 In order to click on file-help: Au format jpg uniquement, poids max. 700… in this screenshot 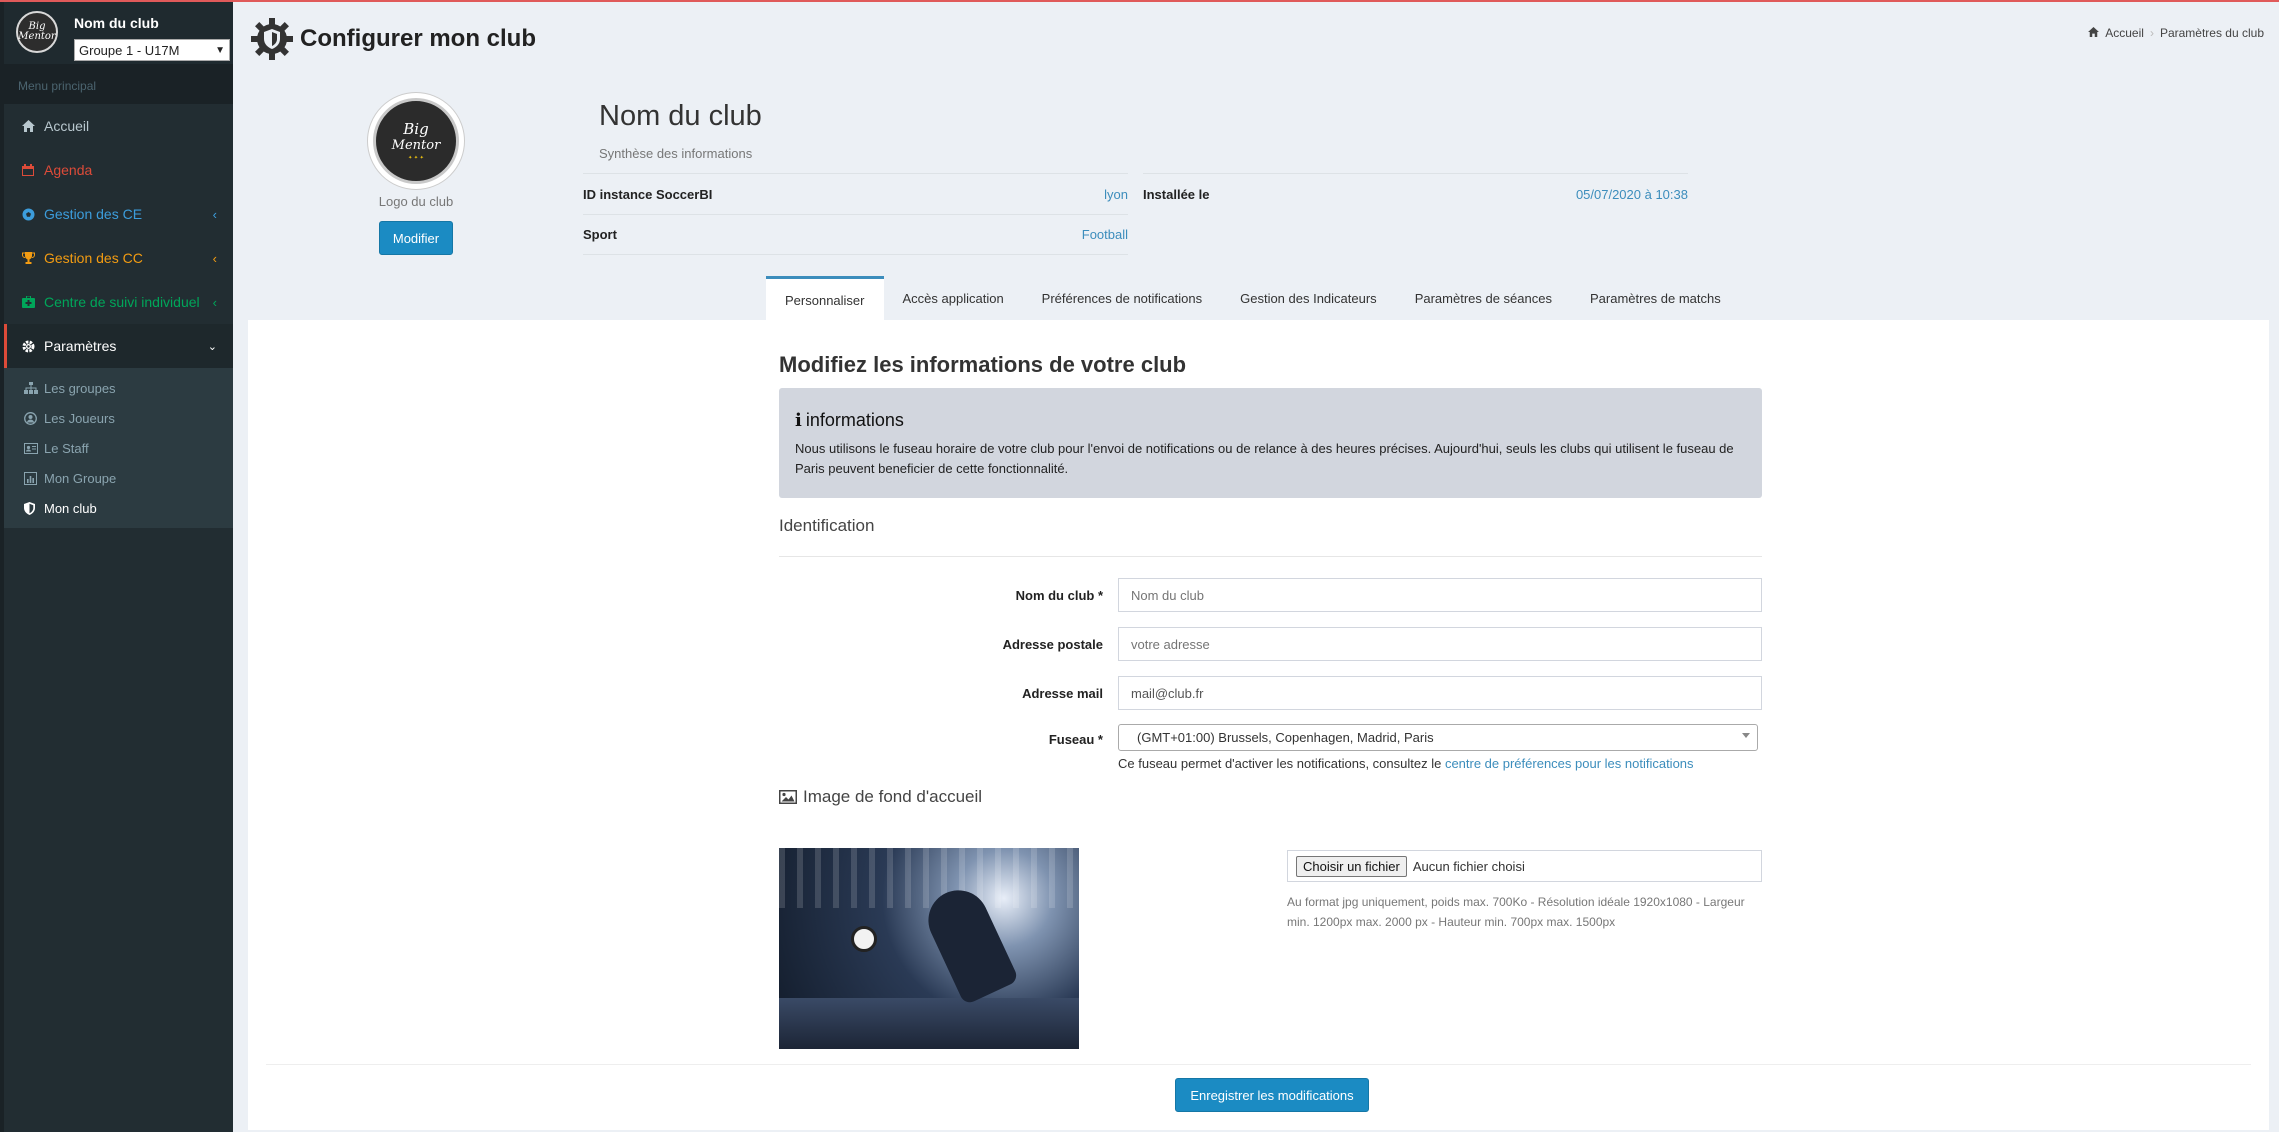, I will do `click(1516, 912)`.